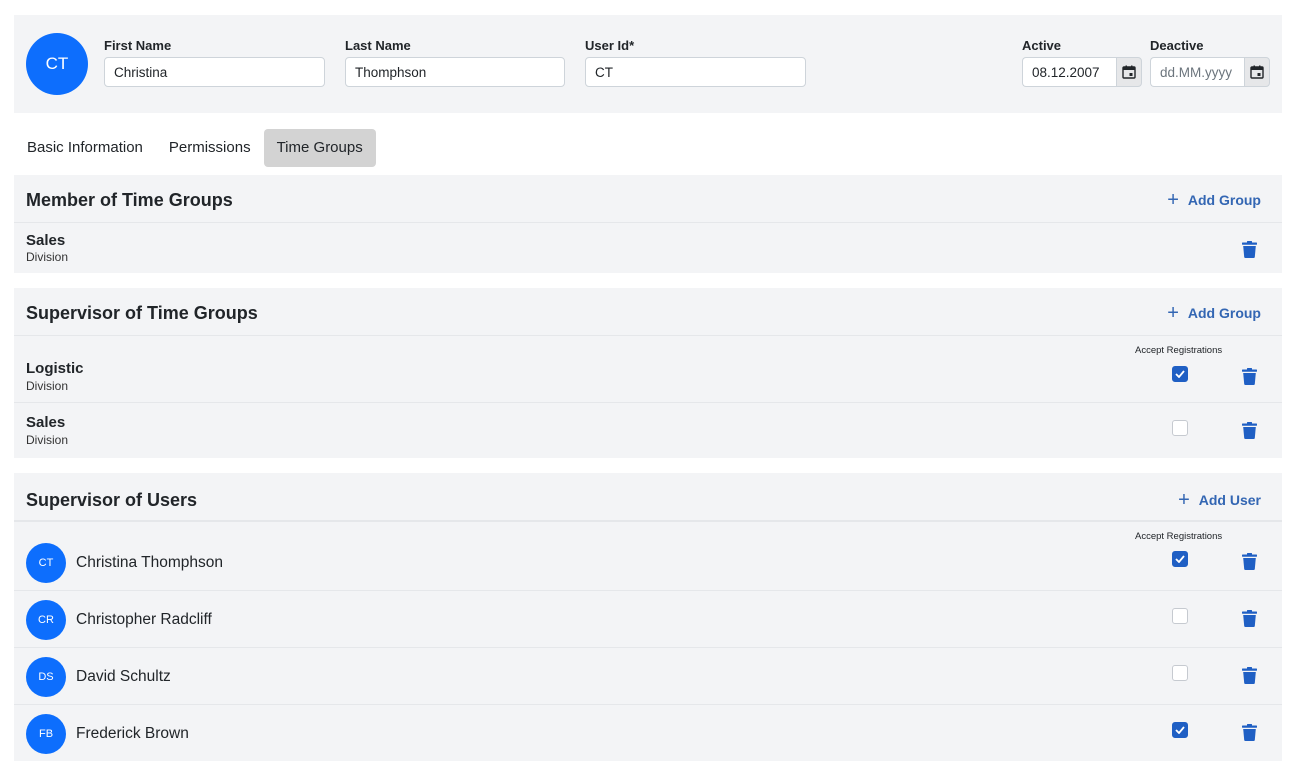 The image size is (1298, 779). I want to click on deactive-date-group: Deactive, so click(1210, 62).